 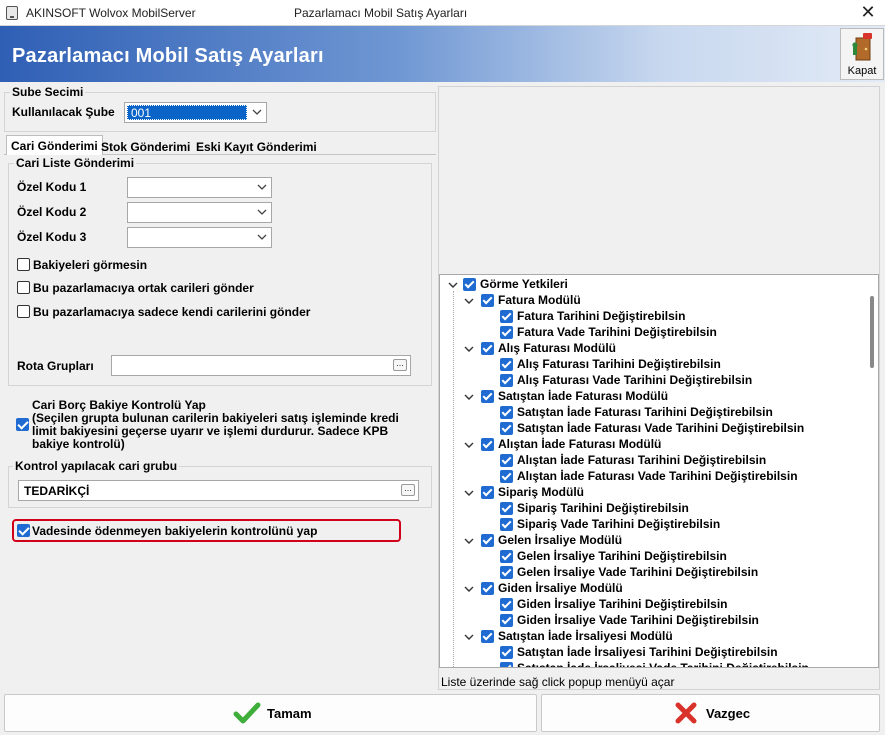 I want to click on right-edge, so click(x=882, y=410).